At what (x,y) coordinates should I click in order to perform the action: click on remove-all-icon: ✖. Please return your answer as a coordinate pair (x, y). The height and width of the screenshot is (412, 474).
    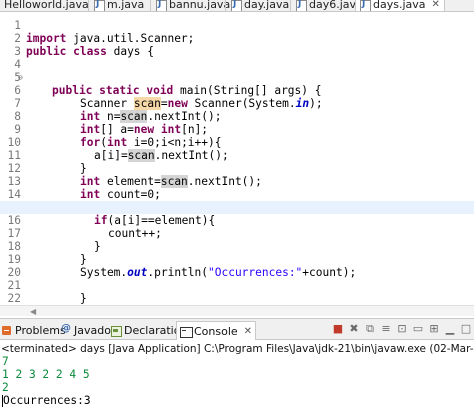
    Looking at the image, I should click on (354, 329).